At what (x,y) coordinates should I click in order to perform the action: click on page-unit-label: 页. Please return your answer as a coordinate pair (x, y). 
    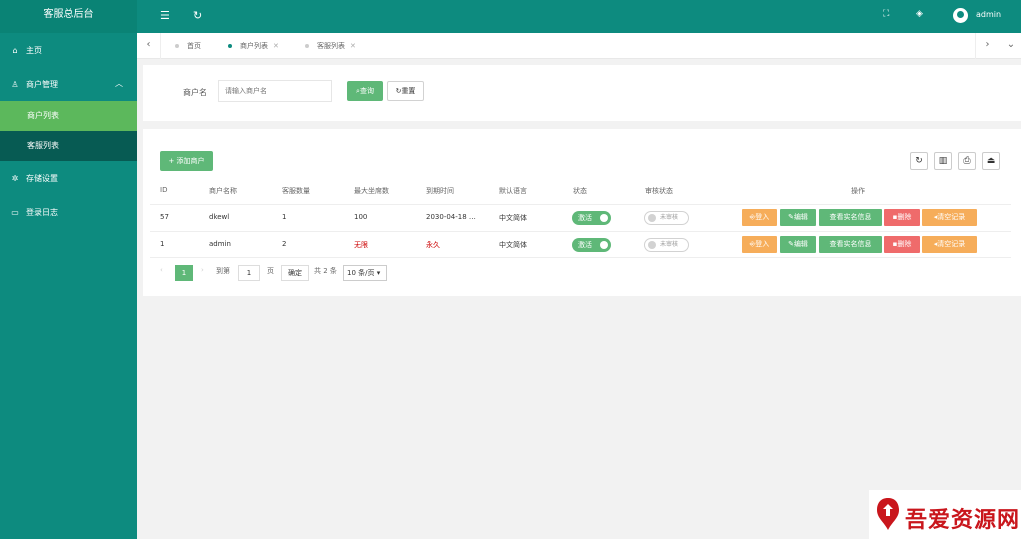
    Looking at the image, I should click on (270, 271).